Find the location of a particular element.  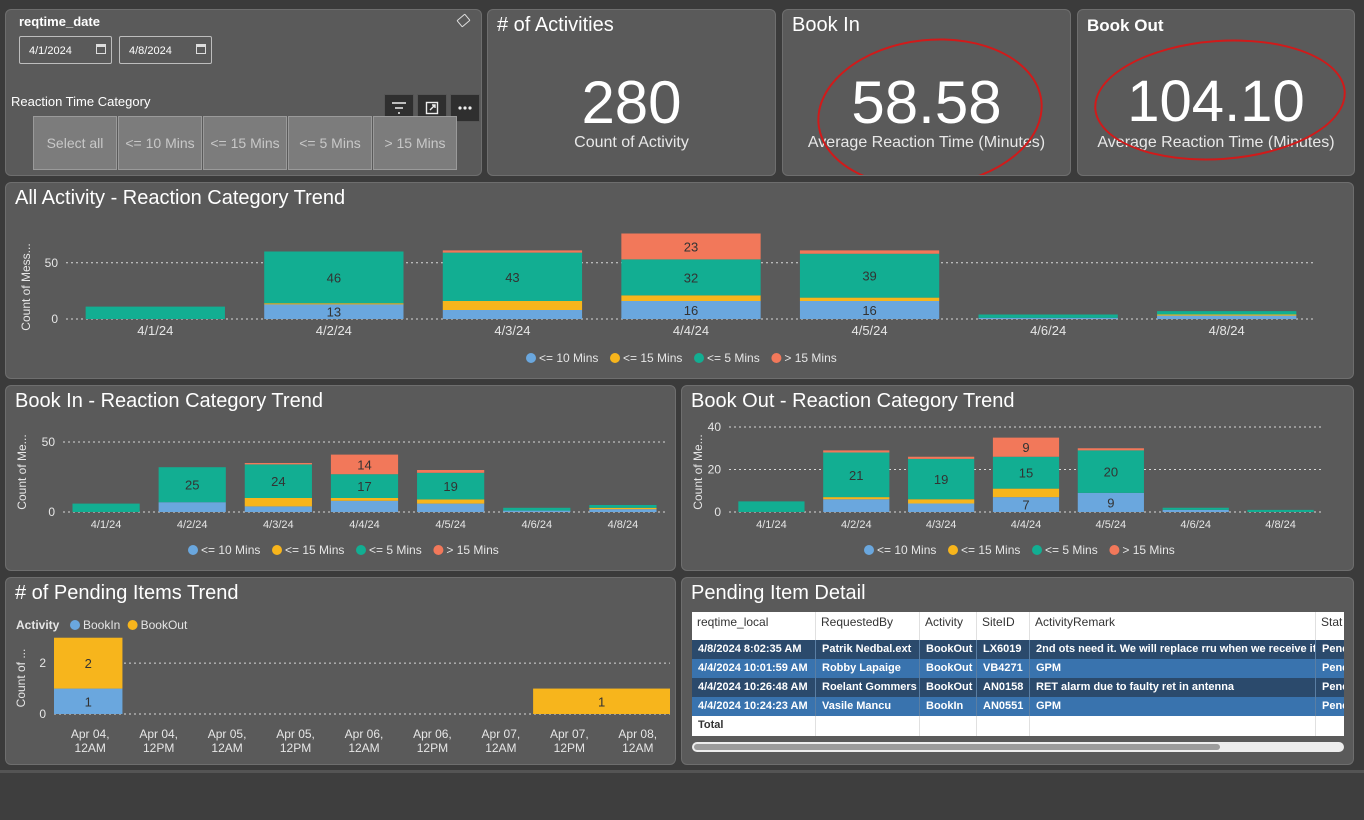

column-header: ActivityRemark is located at coordinates (1173, 626).